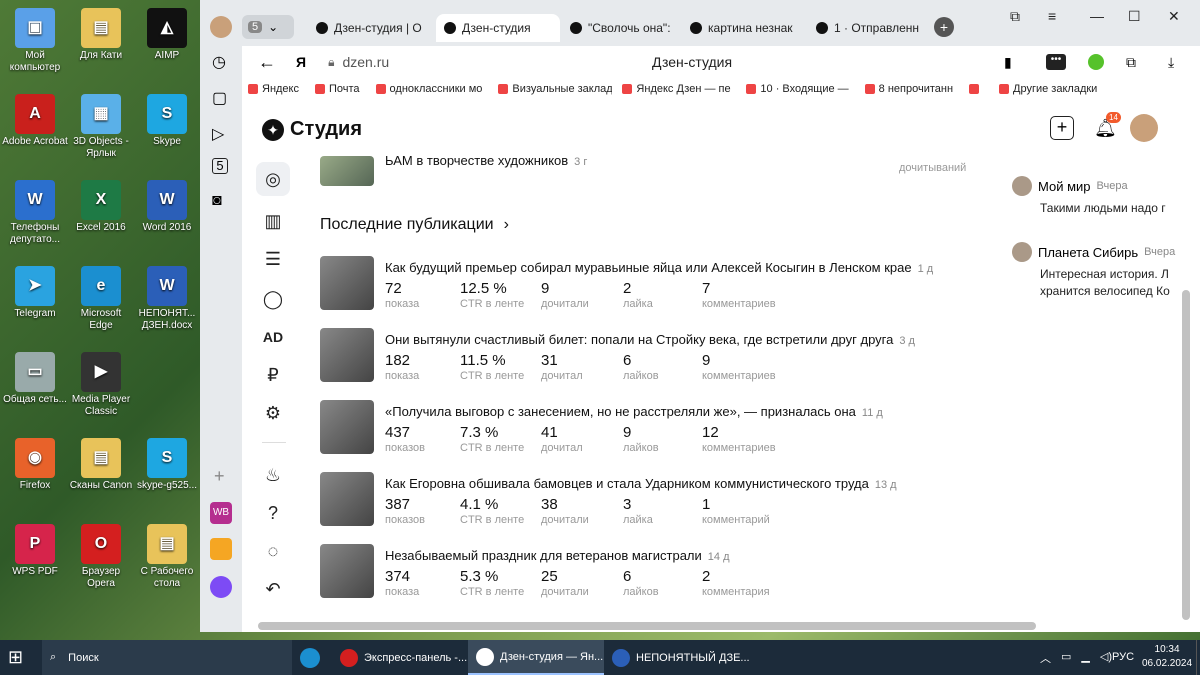 This screenshot has width=1200, height=675. Describe the element at coordinates (312, 657) in the screenshot. I see `edge-taskbar-icon` at that location.